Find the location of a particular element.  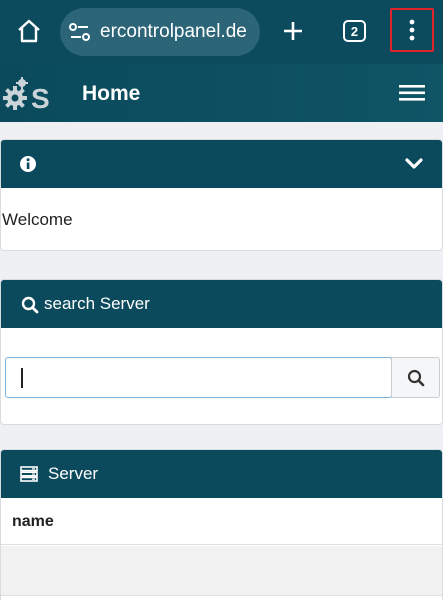

gear-logo-icon: S is located at coordinates (29, 94).